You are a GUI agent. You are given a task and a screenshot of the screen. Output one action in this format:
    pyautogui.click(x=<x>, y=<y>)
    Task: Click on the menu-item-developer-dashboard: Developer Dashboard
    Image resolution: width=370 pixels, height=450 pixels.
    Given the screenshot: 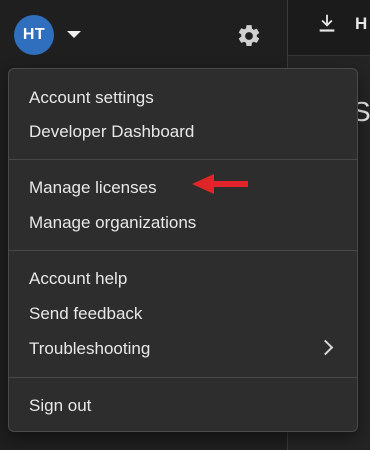 What is the action you would take?
    pyautogui.click(x=183, y=132)
    